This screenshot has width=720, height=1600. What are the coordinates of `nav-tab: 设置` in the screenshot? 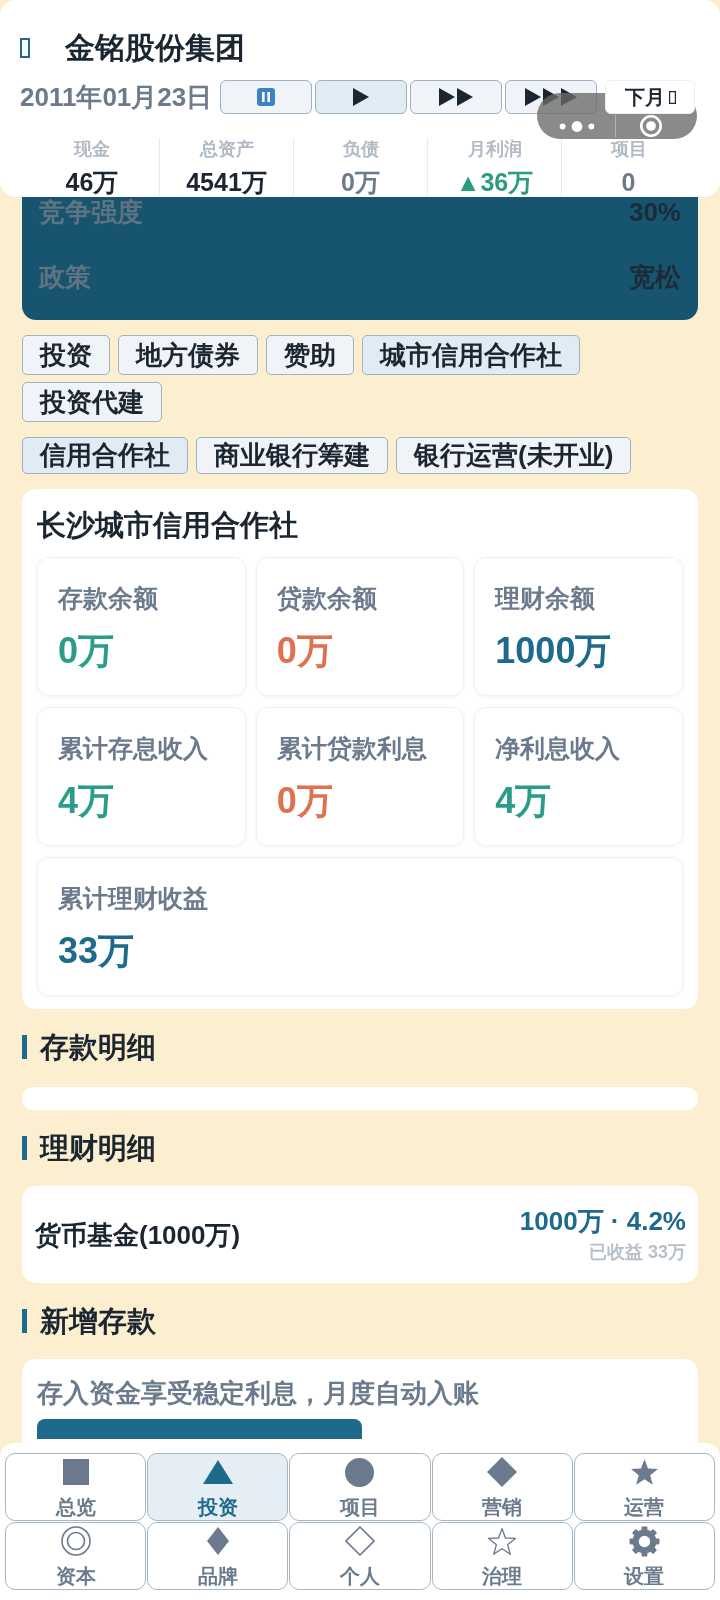 It's located at (644, 1556).